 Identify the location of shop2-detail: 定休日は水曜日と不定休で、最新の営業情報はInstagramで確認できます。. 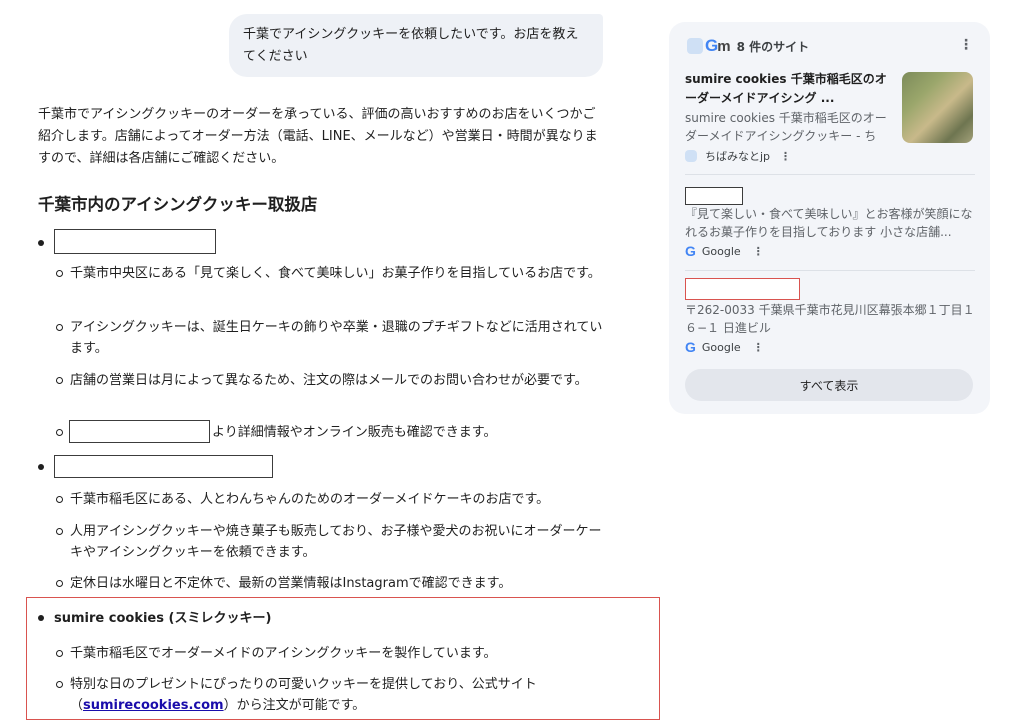
(291, 583).